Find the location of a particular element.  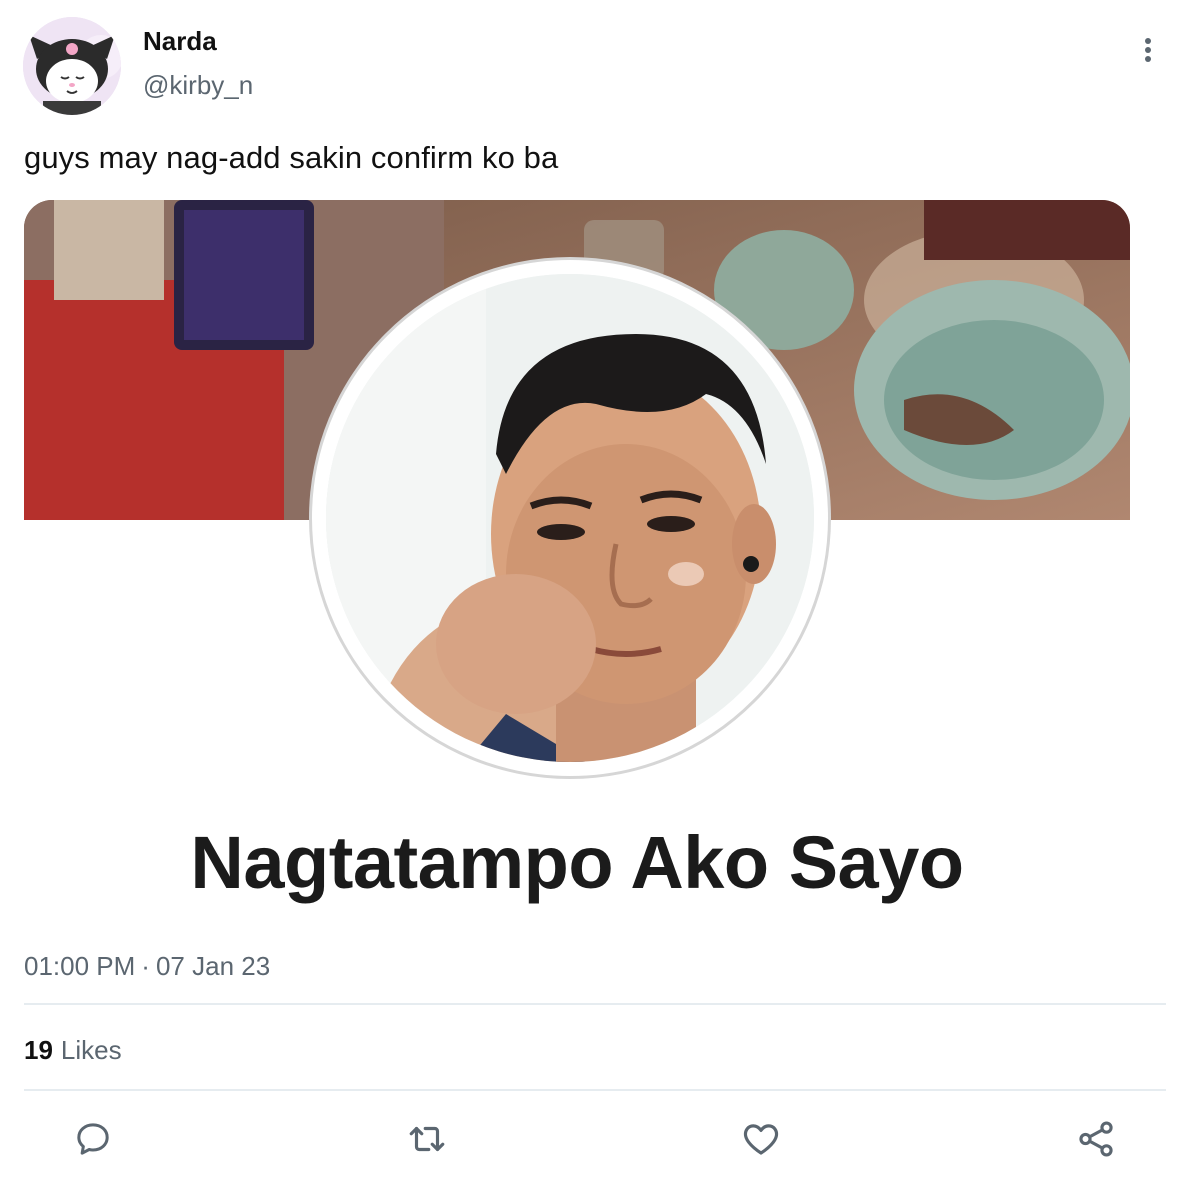

author-avatar is located at coordinates (72, 66).